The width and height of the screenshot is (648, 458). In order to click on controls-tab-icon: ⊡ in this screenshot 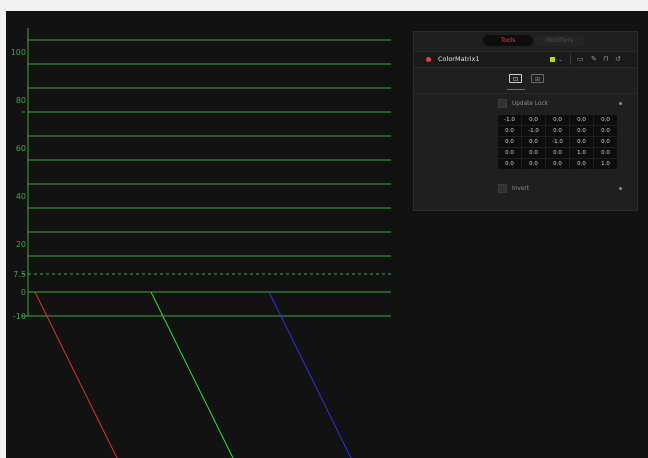, I will do `click(515, 78)`.